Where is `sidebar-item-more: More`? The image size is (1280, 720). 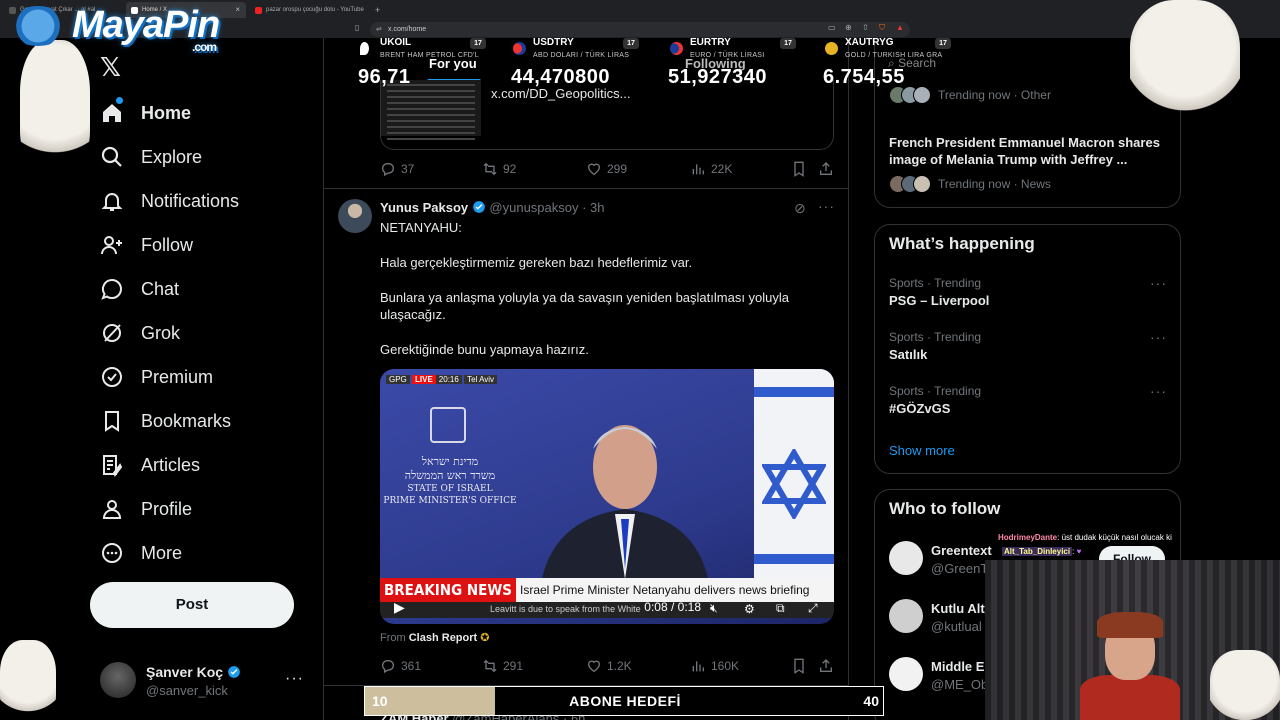 sidebar-item-more: More is located at coordinates (141, 553).